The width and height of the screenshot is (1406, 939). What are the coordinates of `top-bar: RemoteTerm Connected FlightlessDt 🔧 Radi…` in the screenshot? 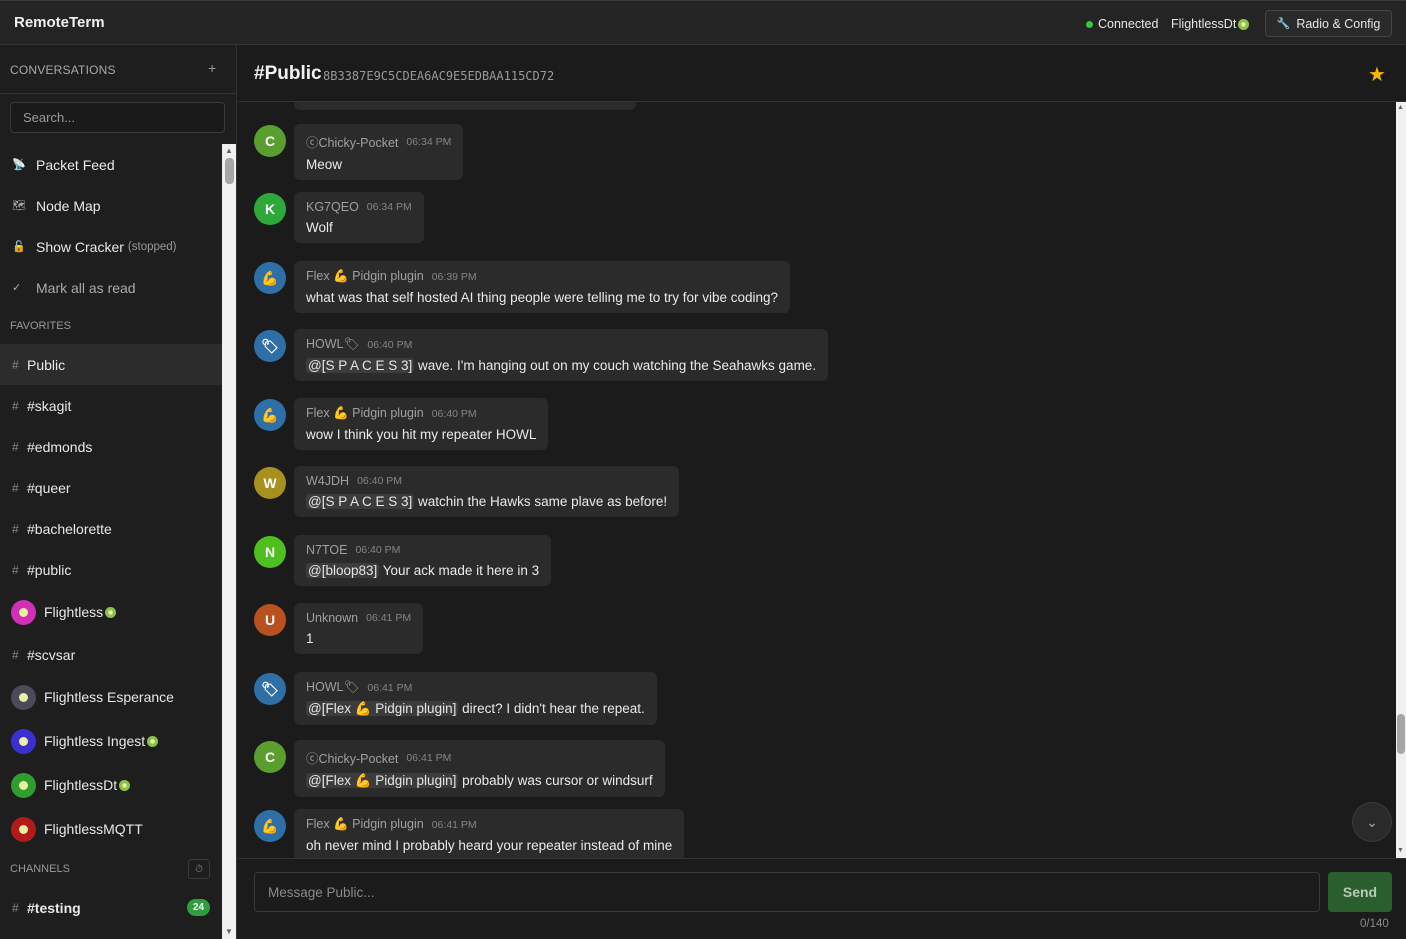 It's located at (703, 22).